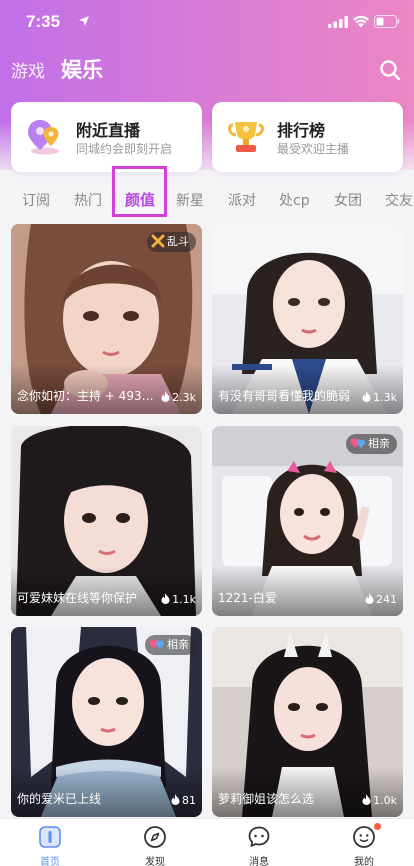 The width and height of the screenshot is (414, 866). I want to click on stream-card: 萝莉御姐该怎么选 1.0k, so click(307, 722).